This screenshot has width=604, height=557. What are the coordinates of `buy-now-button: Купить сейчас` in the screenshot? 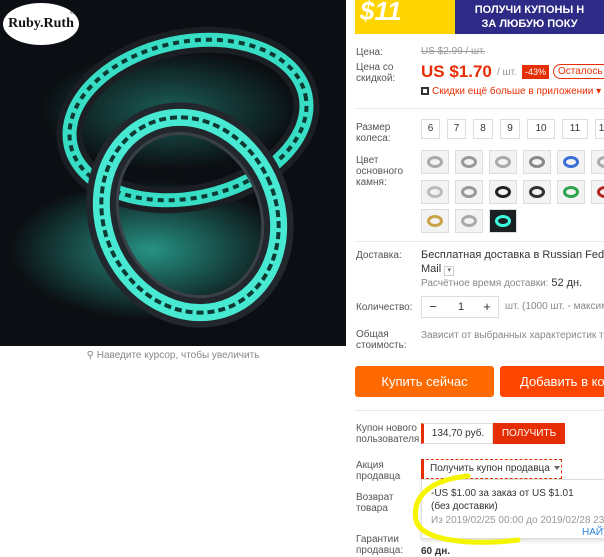 It's located at (424, 381).